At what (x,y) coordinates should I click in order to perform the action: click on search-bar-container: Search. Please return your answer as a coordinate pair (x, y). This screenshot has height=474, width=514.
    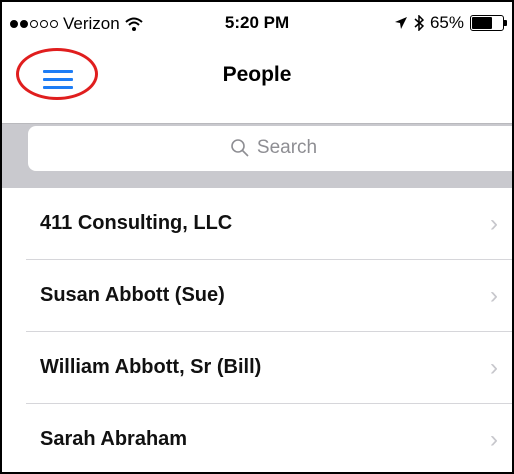
    Looking at the image, I should click on (257, 156).